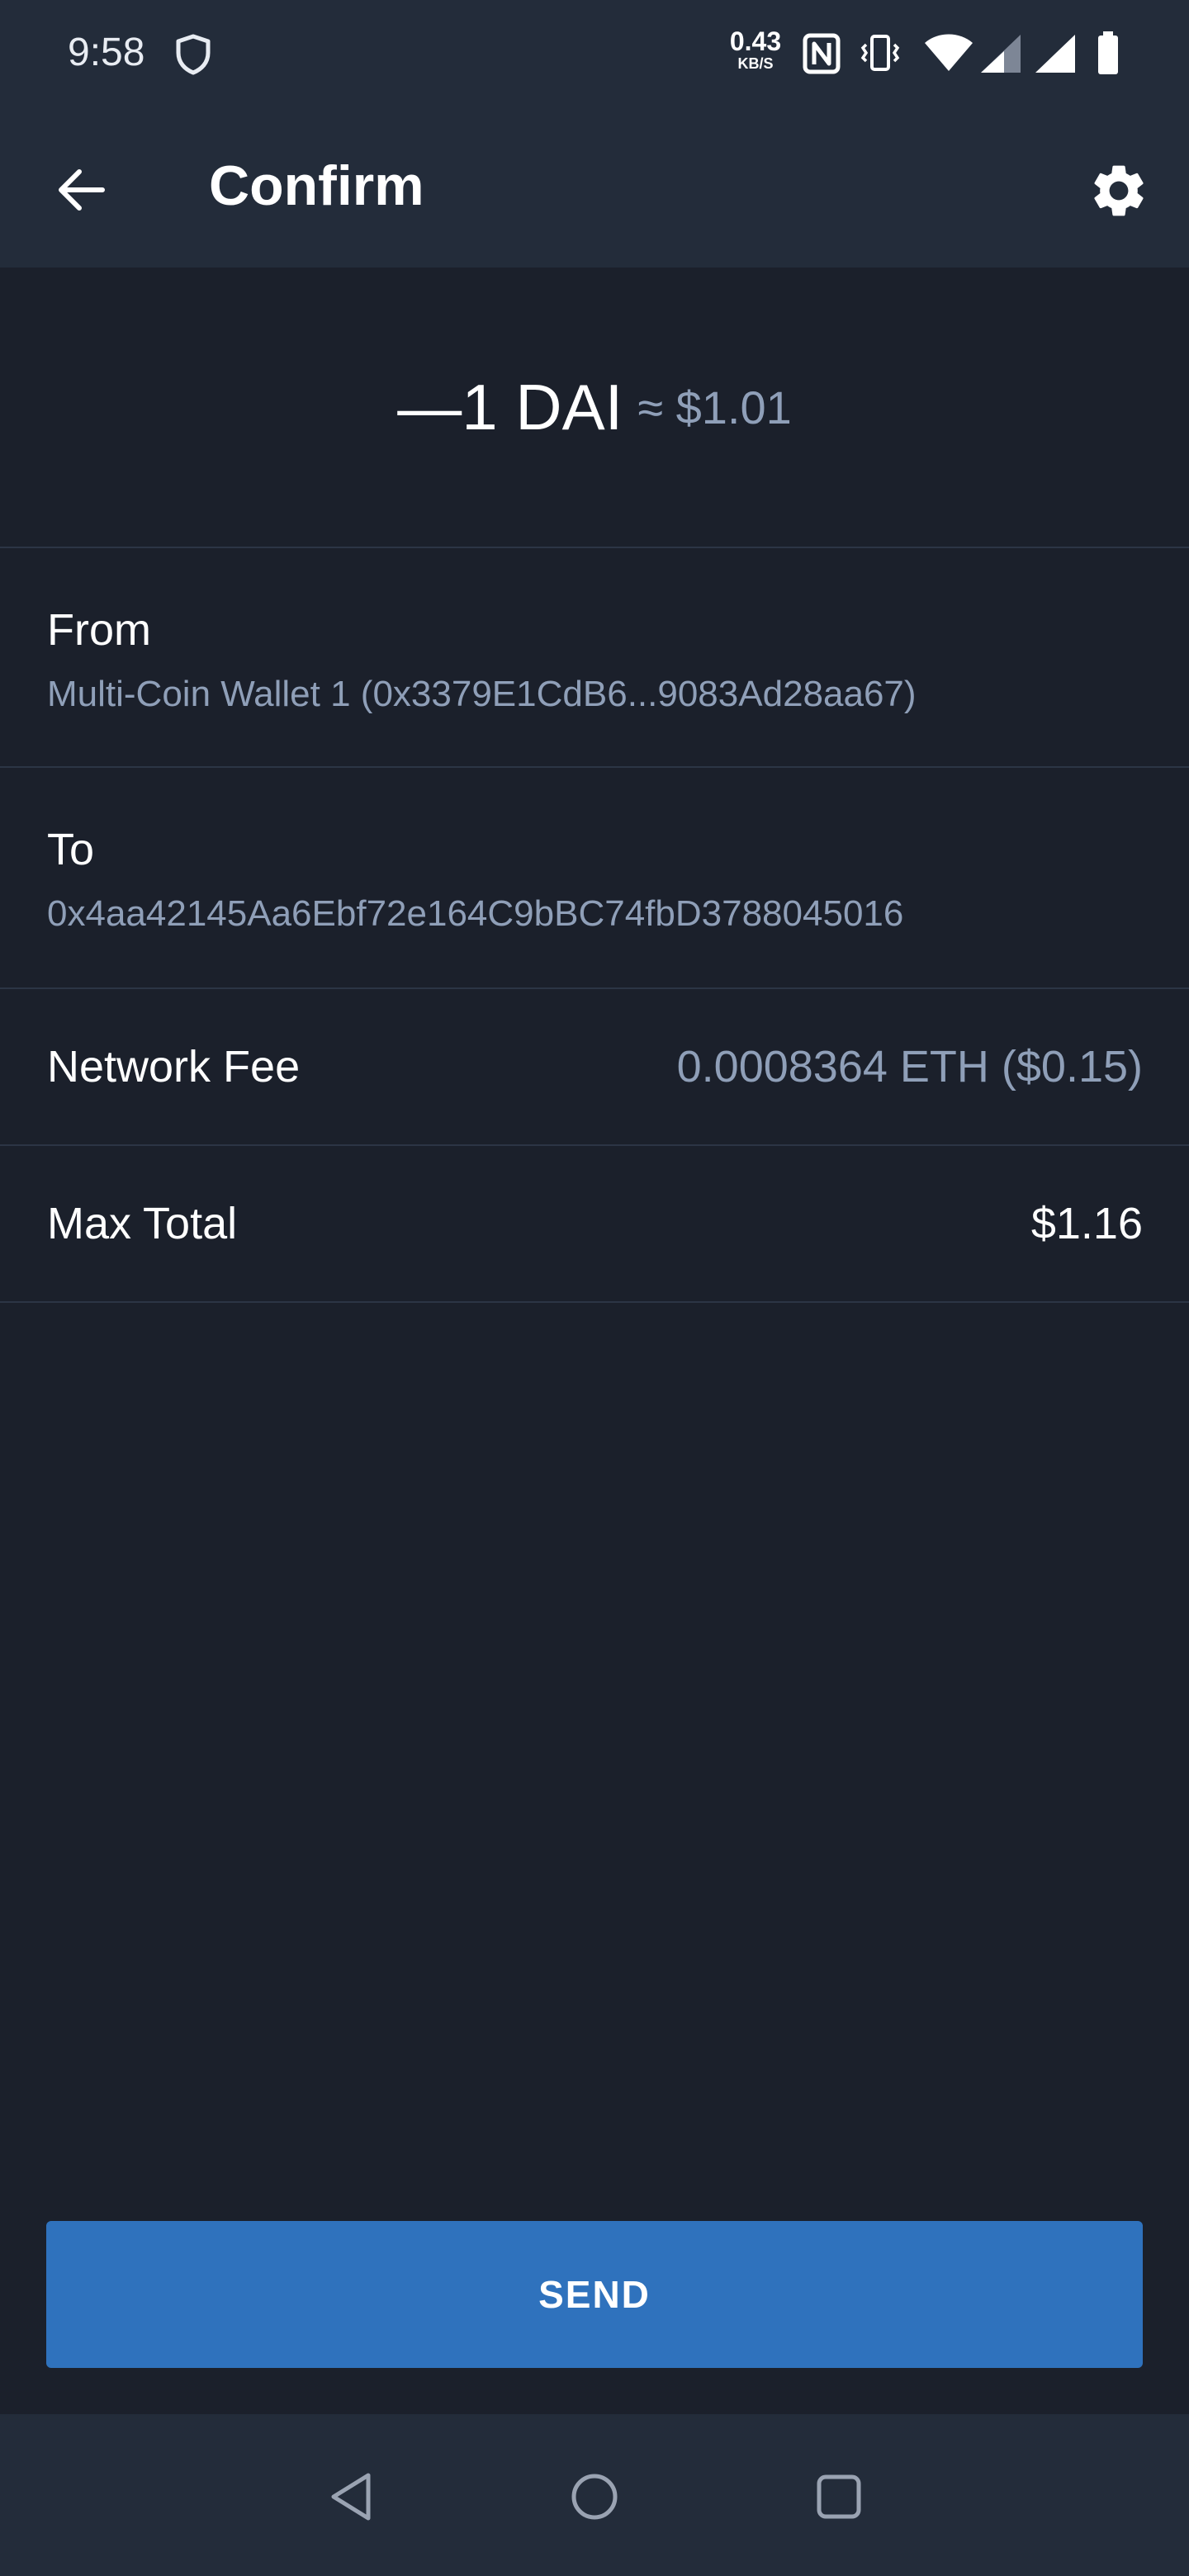  I want to click on status-bar: 9:58 0.43 KB/S, so click(594, 53).